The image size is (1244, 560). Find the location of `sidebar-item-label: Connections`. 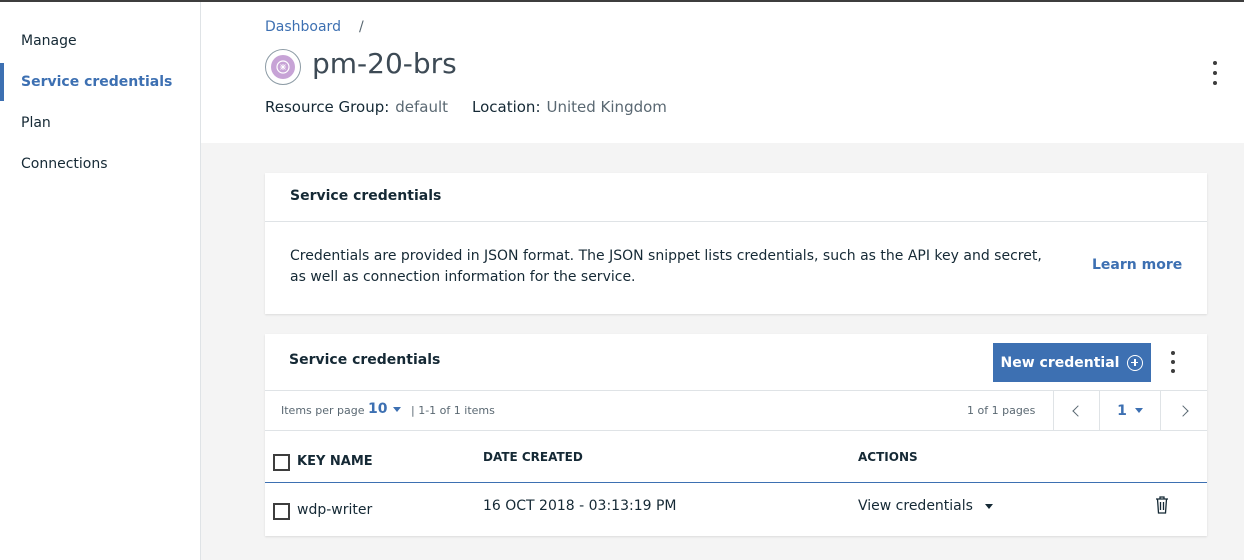

sidebar-item-label: Connections is located at coordinates (64, 164).